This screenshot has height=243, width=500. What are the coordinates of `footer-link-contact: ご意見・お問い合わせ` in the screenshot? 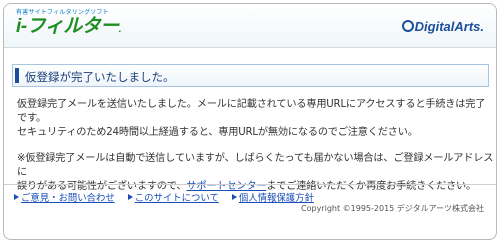 It's located at (64, 198).